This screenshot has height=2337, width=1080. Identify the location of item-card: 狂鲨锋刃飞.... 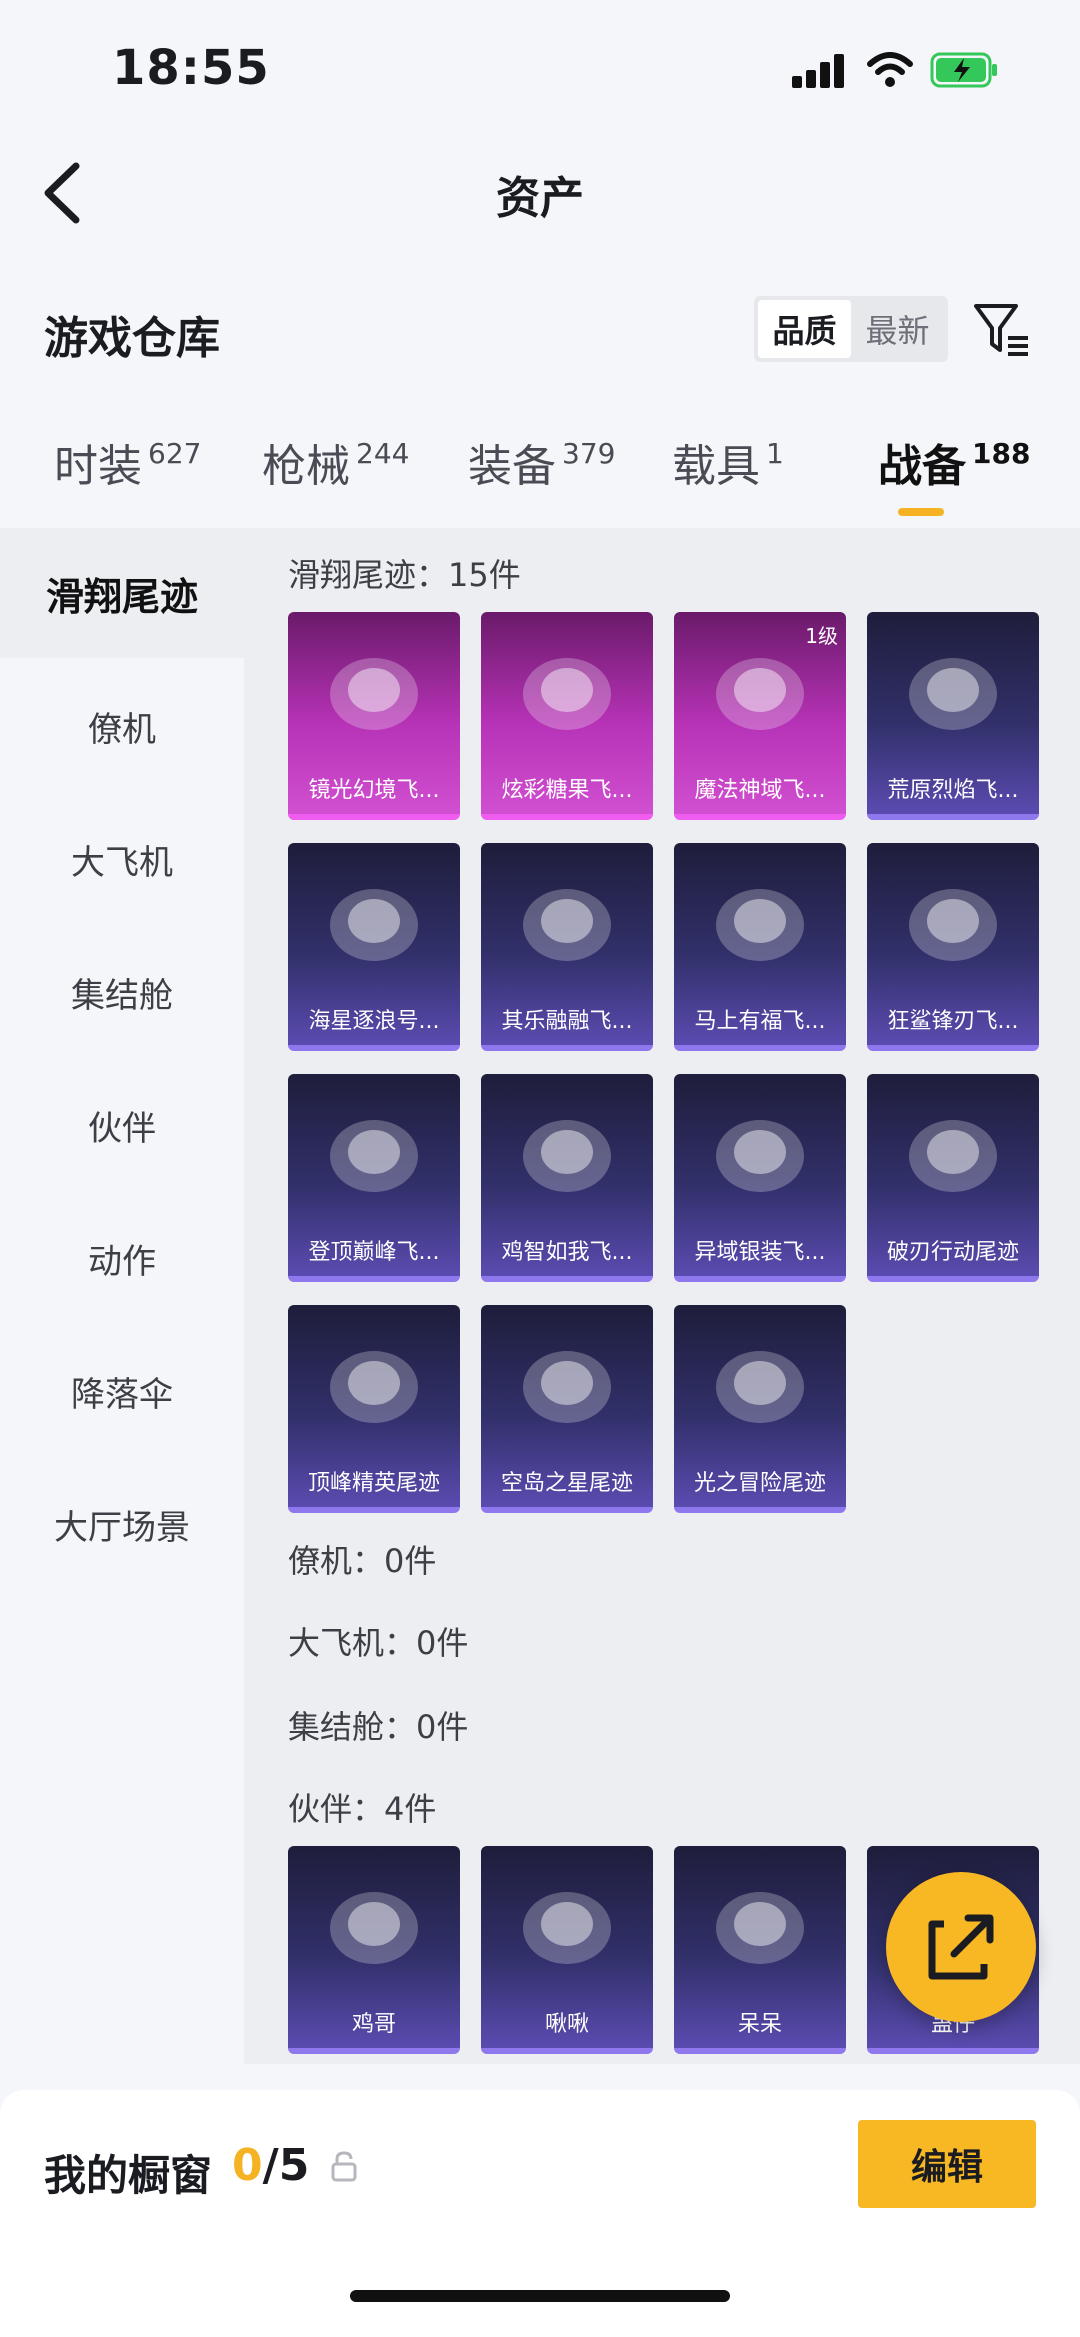
(953, 947).